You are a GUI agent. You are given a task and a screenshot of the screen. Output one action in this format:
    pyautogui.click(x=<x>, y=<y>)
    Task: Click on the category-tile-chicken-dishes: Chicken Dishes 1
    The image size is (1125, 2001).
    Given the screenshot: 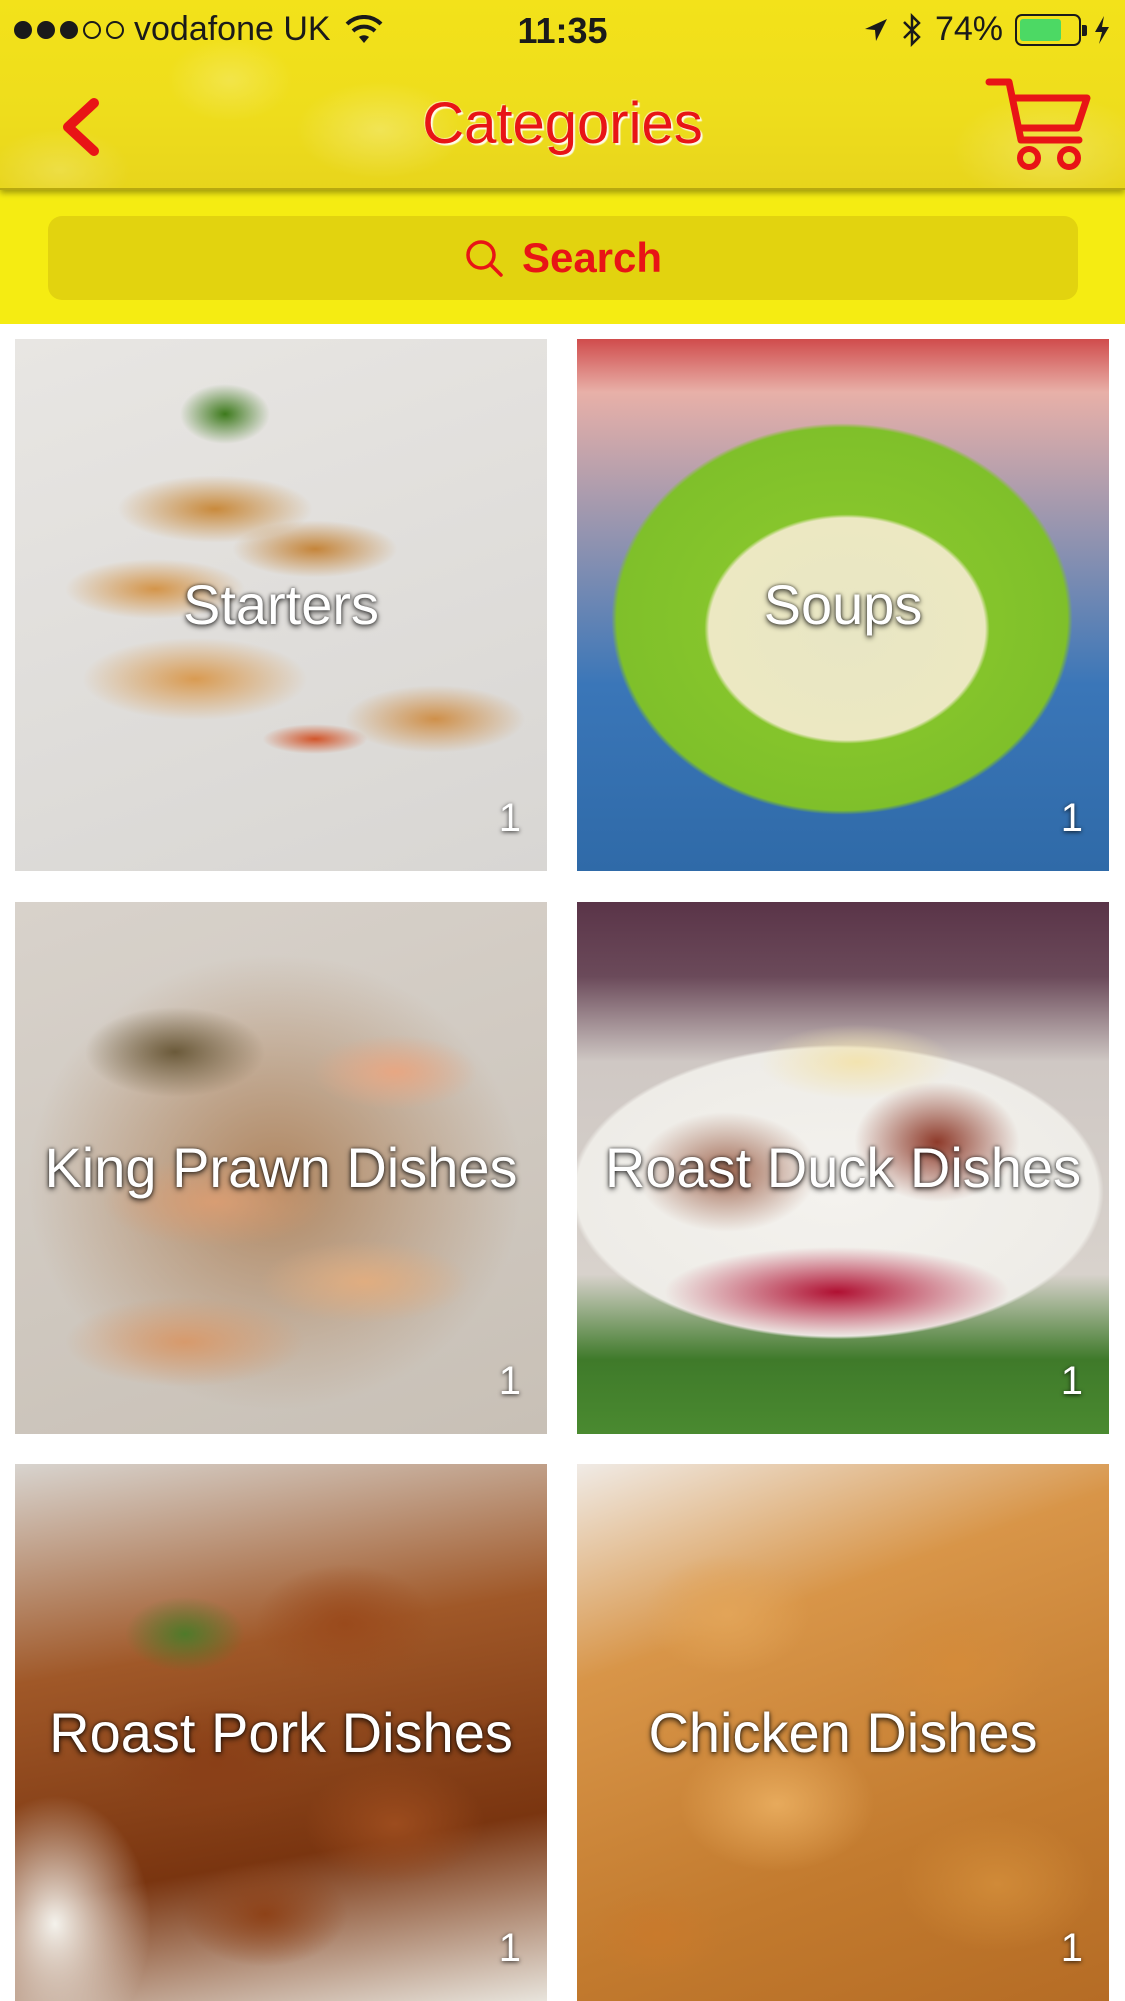 What is the action you would take?
    pyautogui.click(x=843, y=1732)
    